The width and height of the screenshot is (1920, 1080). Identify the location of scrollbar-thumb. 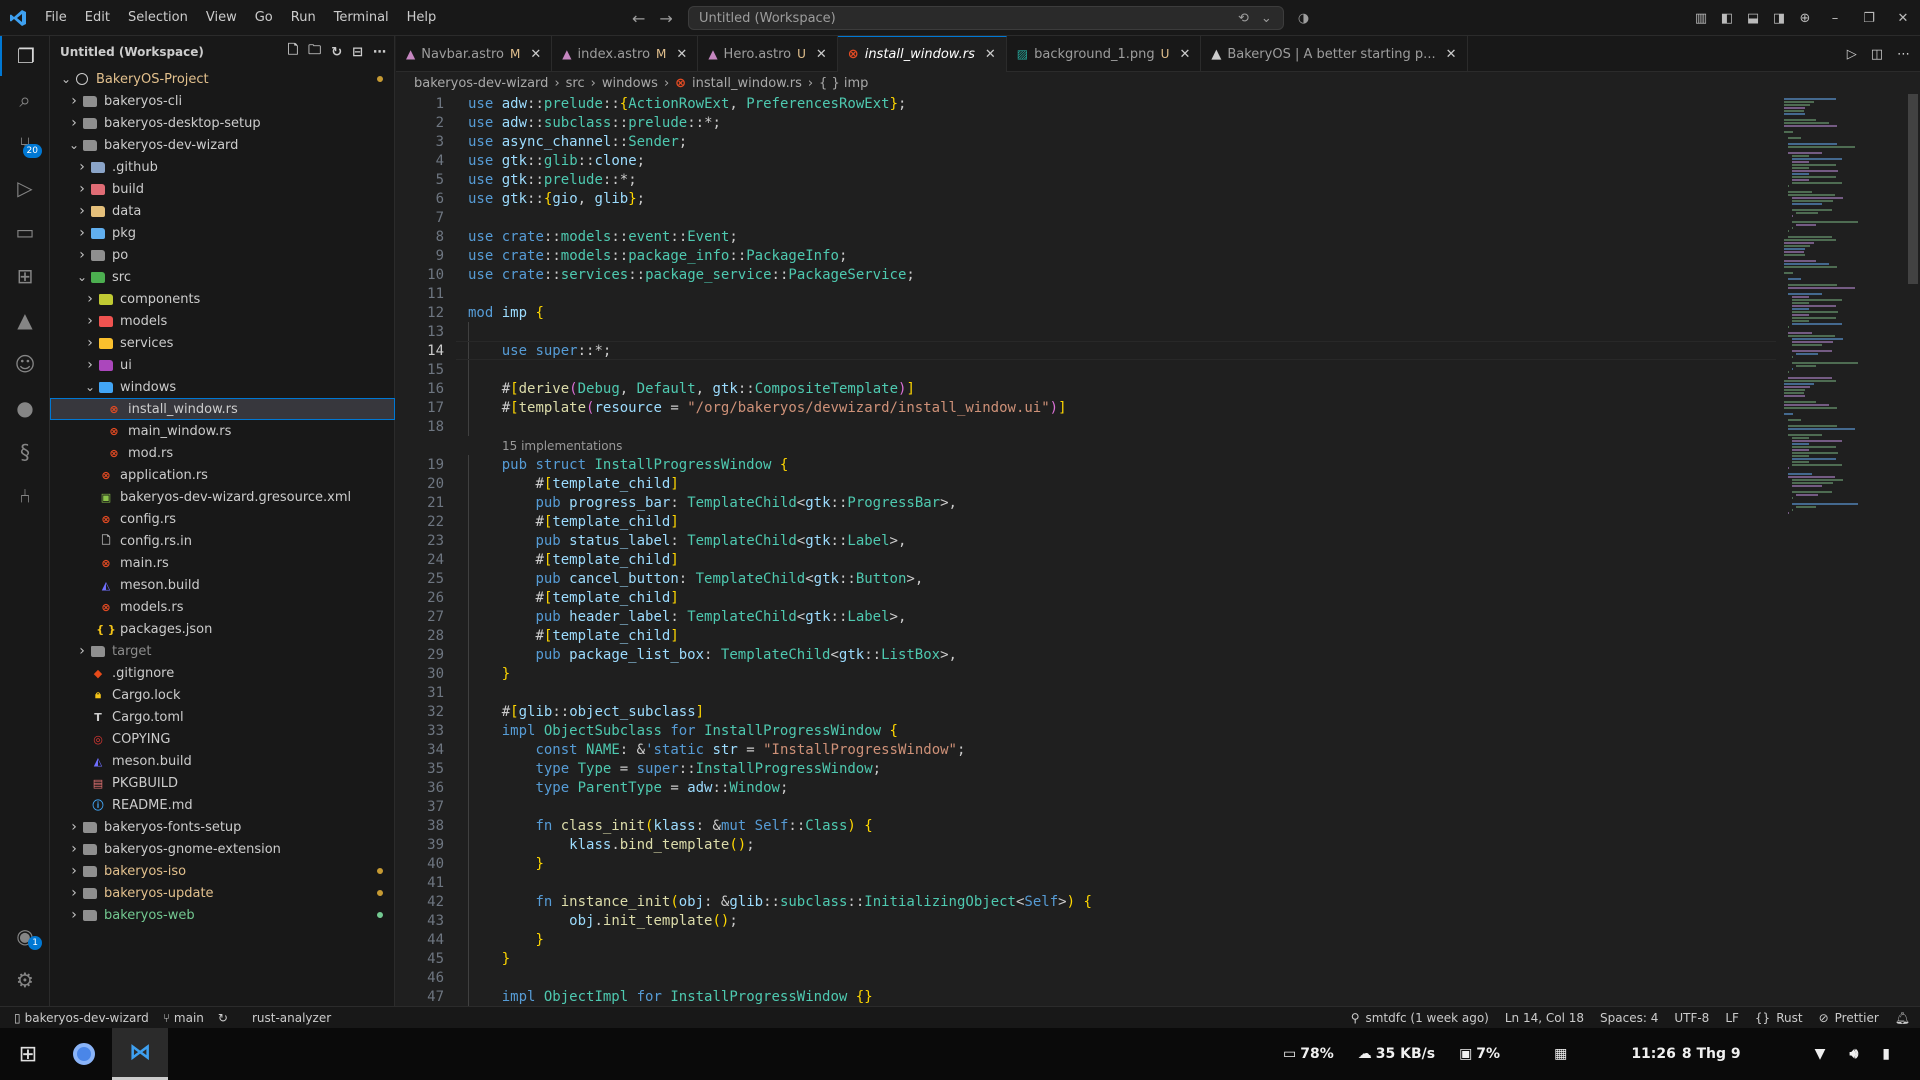
(1913, 189).